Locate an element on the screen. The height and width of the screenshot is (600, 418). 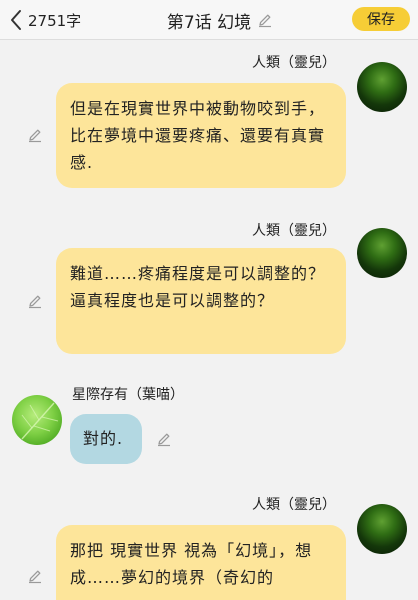
message-bubble: 難道……疼痛程度是可以調整的？逼真程度也是可以調整的？ is located at coordinates (201, 301).